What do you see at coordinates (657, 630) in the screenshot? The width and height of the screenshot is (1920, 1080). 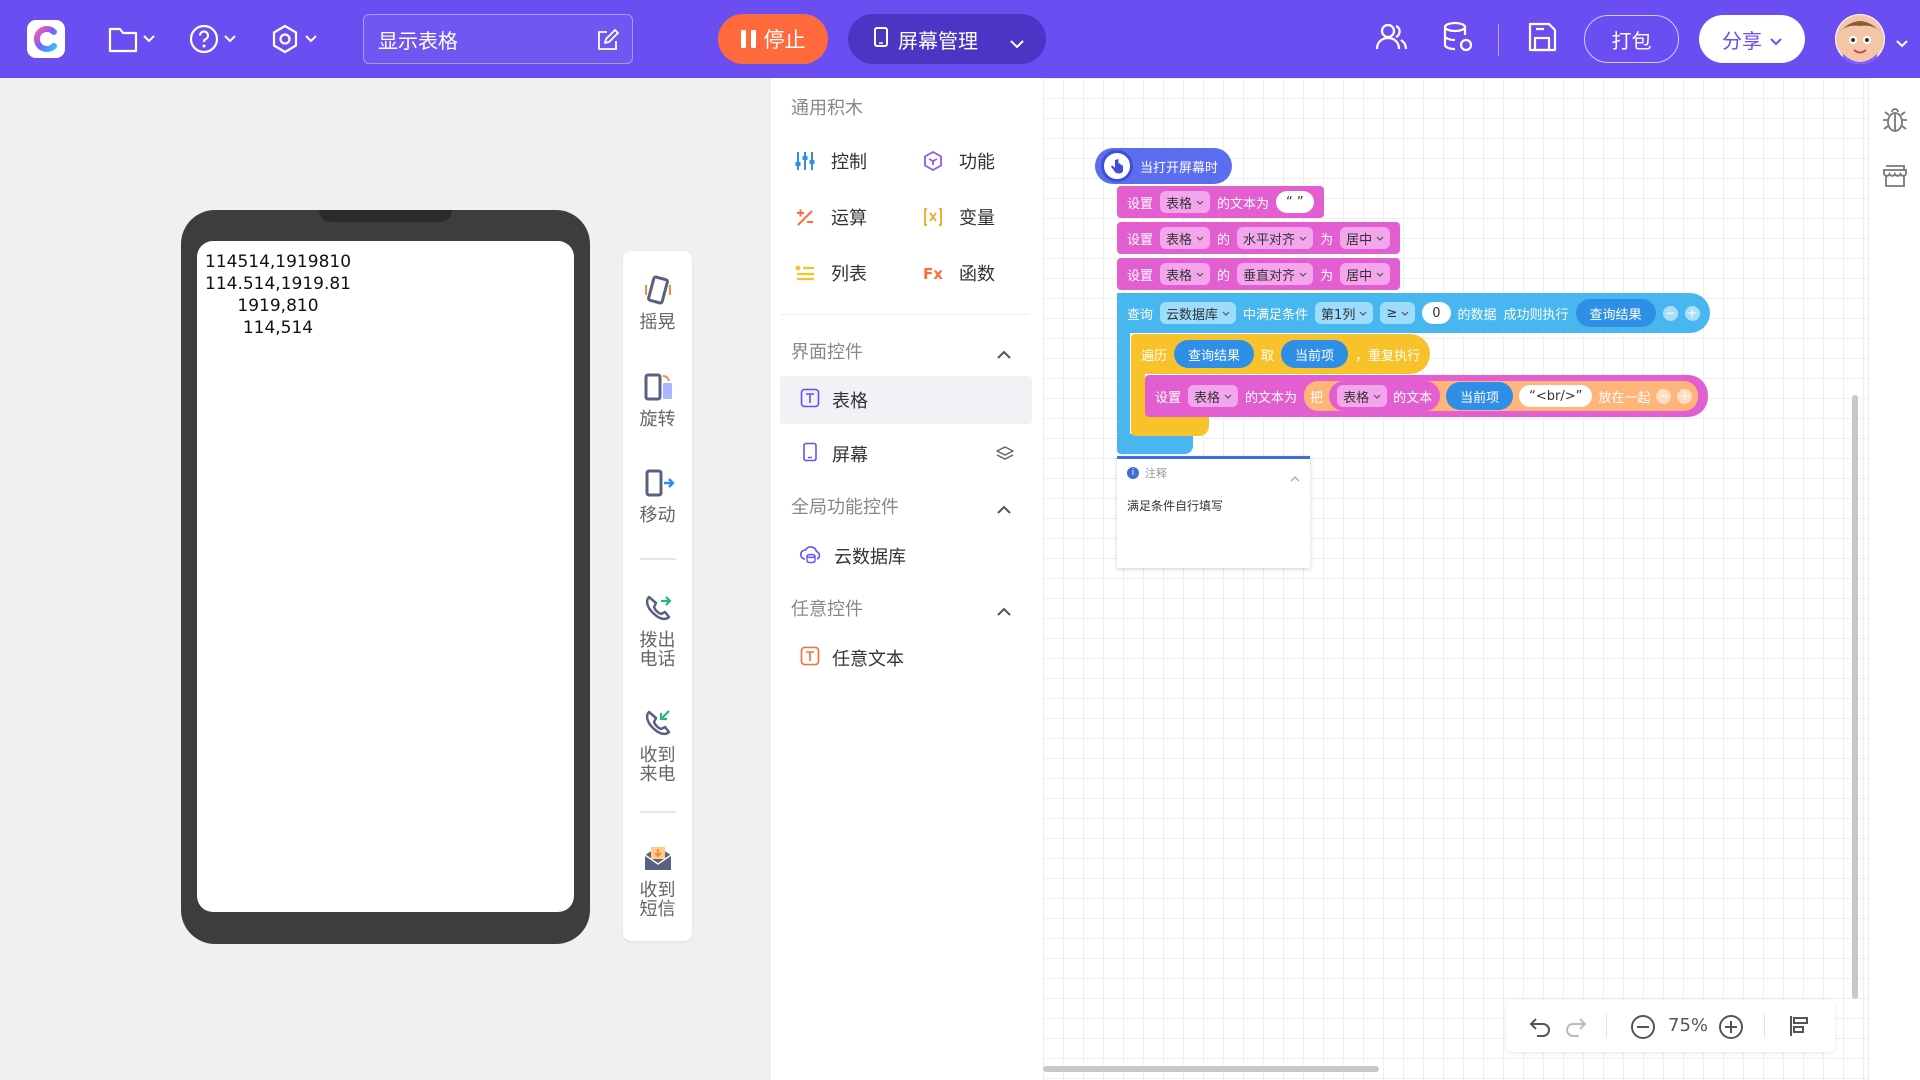 I see `phone-out-tool: 拨出 电话` at bounding box center [657, 630].